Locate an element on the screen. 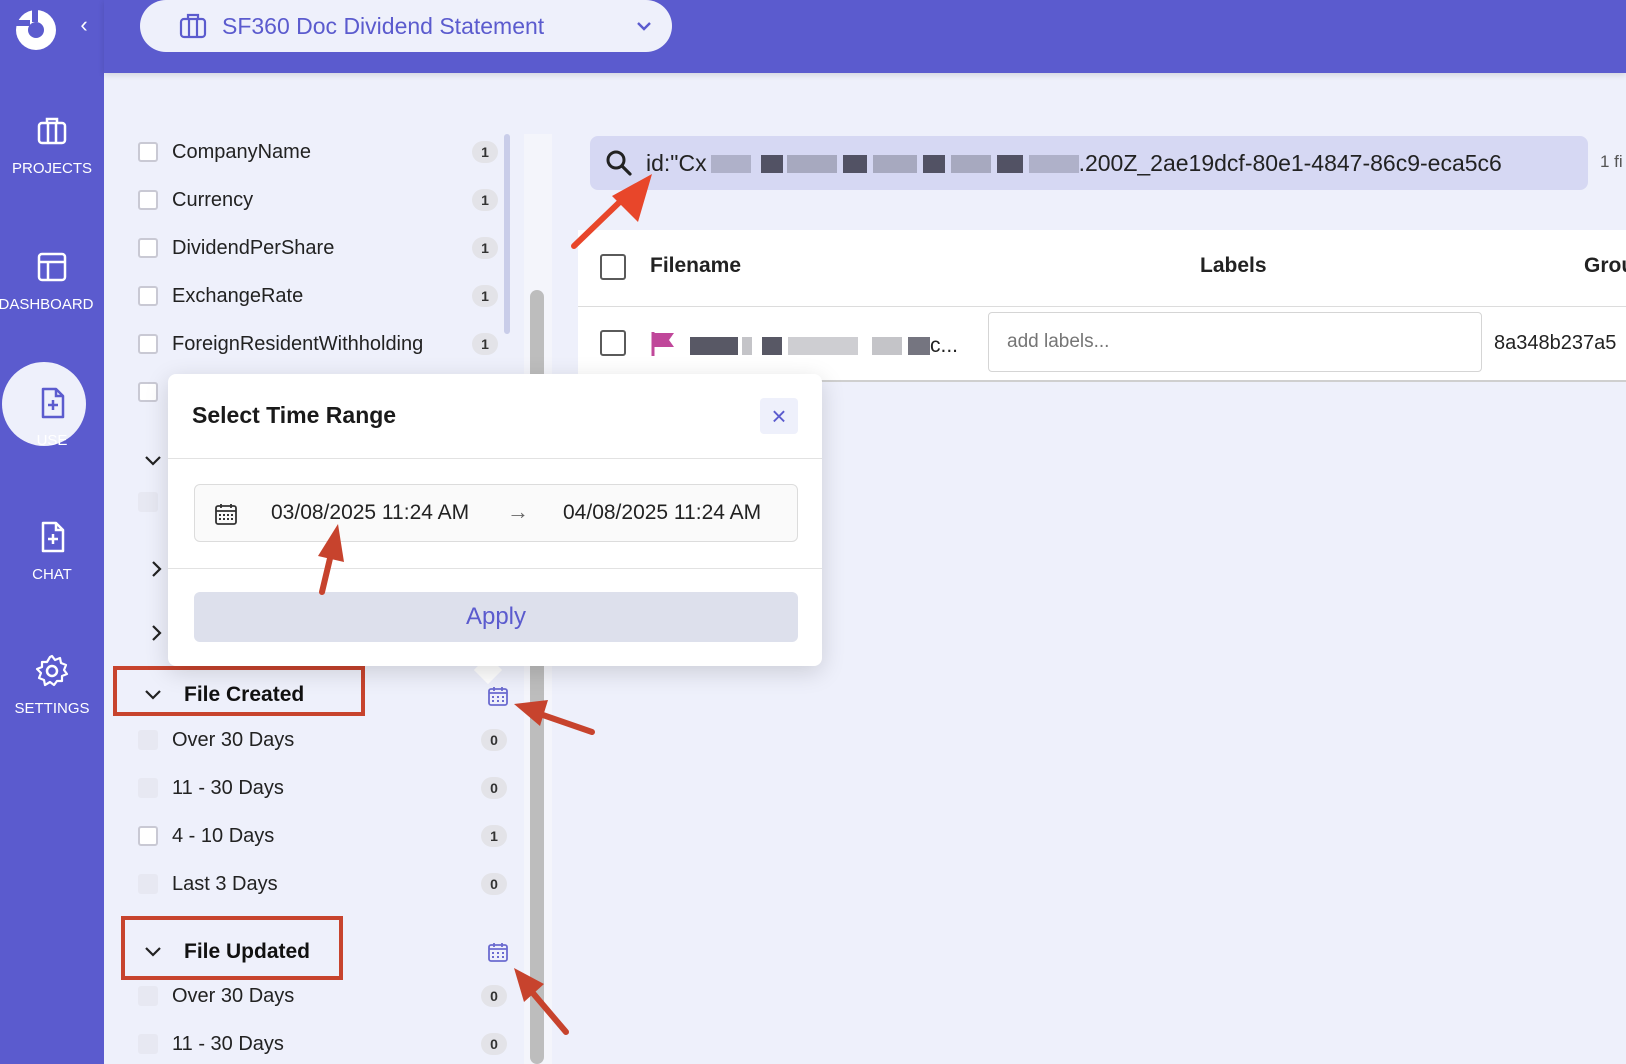  popover-title: Select Time Range is located at coordinates (294, 415).